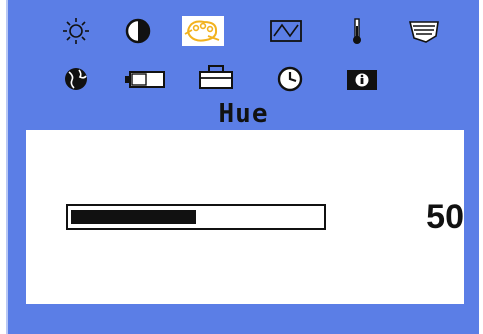  I want to click on menu-title: Hue, so click(243, 114).